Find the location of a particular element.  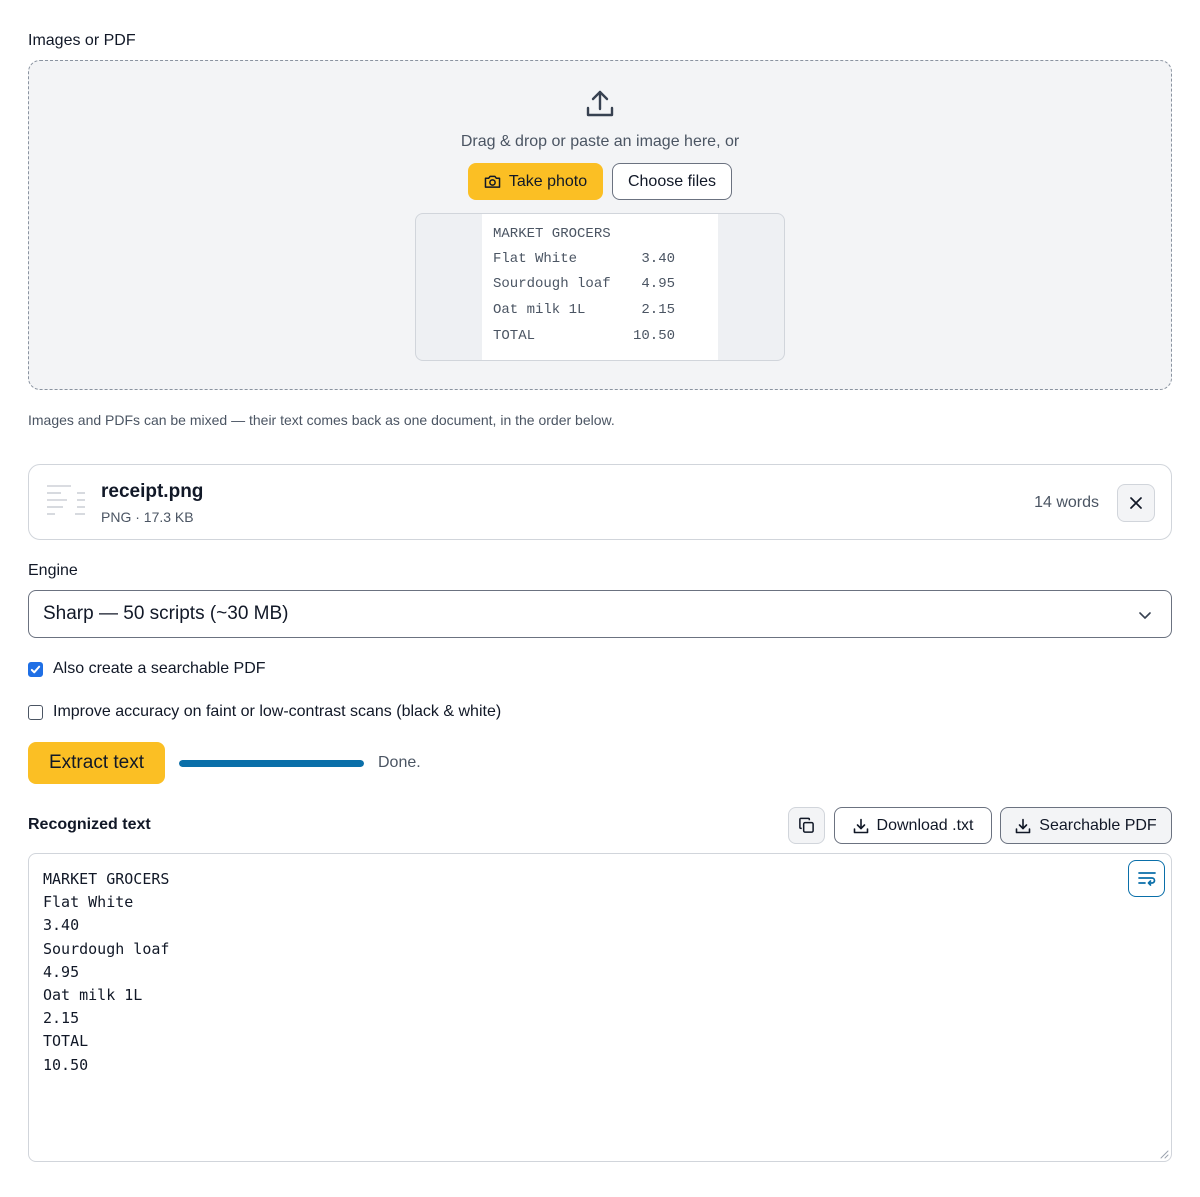

improve-accuracy-checkbox is located at coordinates (35, 712).